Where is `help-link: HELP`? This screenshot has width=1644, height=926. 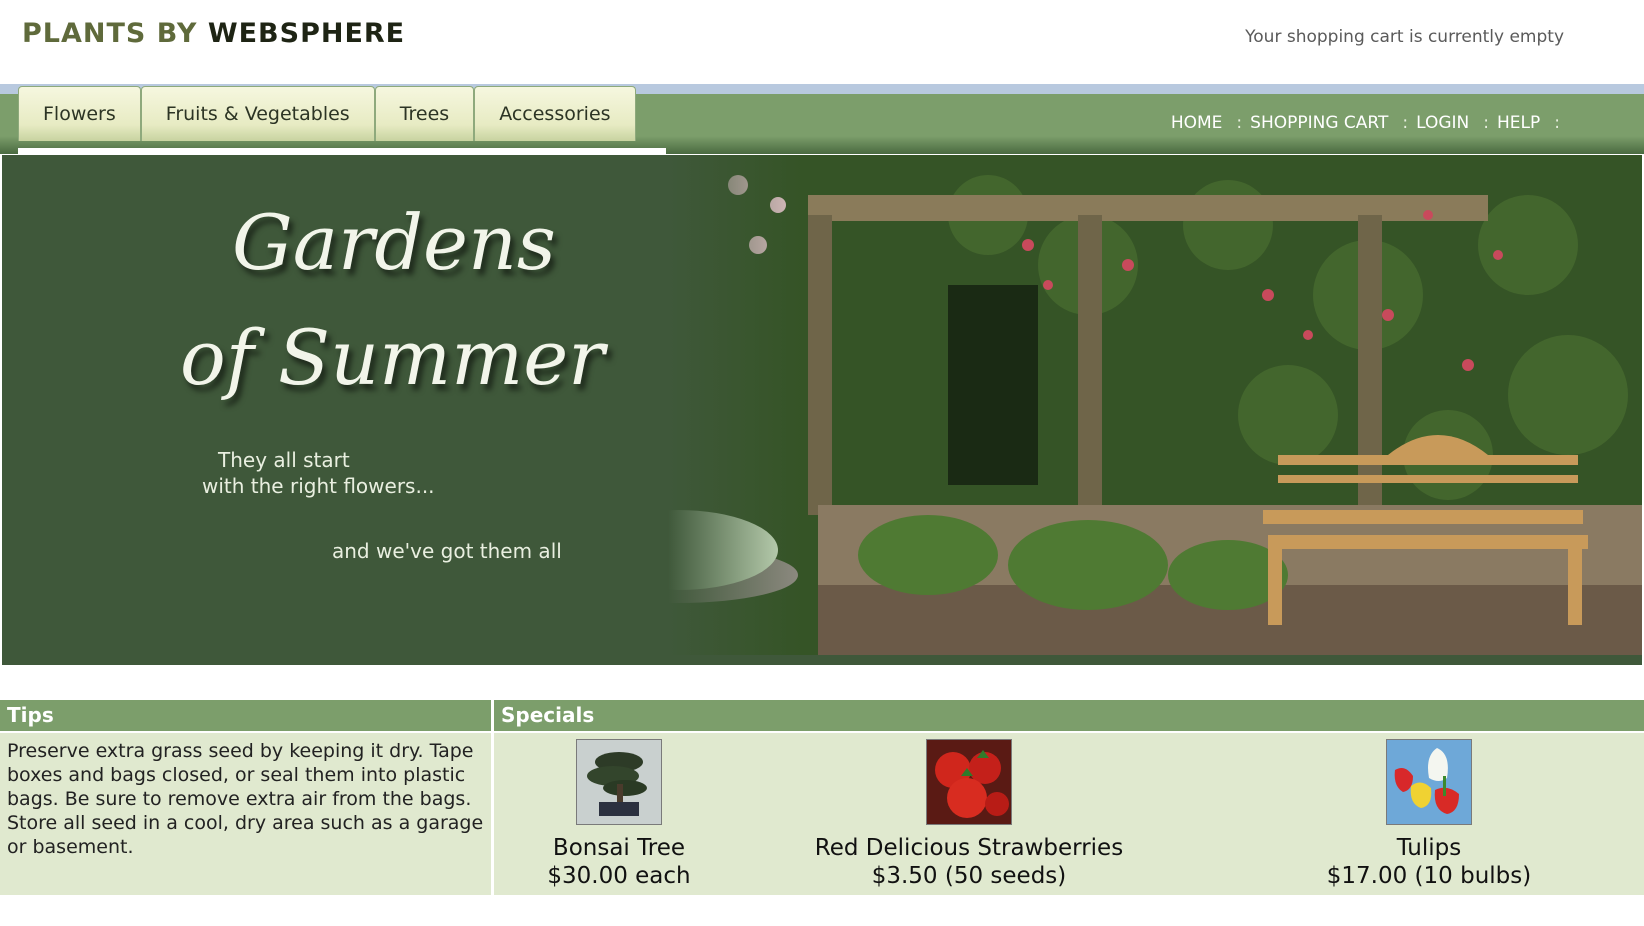 help-link: HELP is located at coordinates (1518, 123).